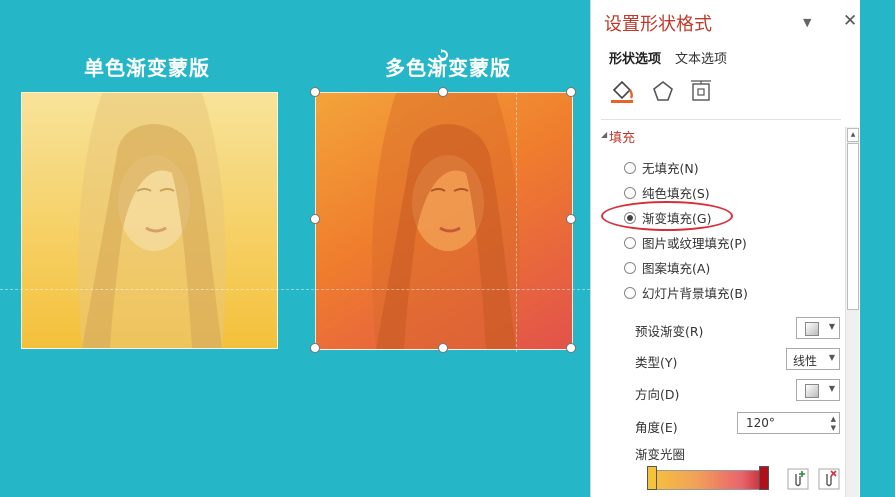 The height and width of the screenshot is (497, 895). What do you see at coordinates (812, 391) in the screenshot?
I see `direction-swatch` at bounding box center [812, 391].